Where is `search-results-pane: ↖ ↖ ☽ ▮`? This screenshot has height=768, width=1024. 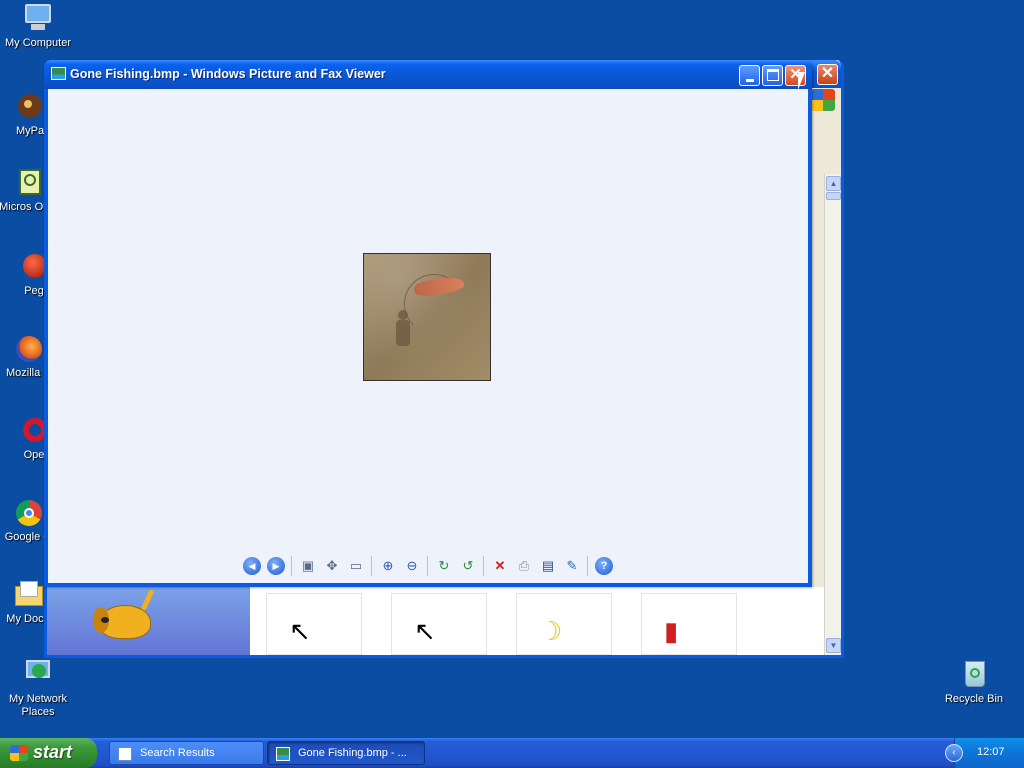 search-results-pane: ↖ ↖ ☽ ▮ is located at coordinates (435, 621).